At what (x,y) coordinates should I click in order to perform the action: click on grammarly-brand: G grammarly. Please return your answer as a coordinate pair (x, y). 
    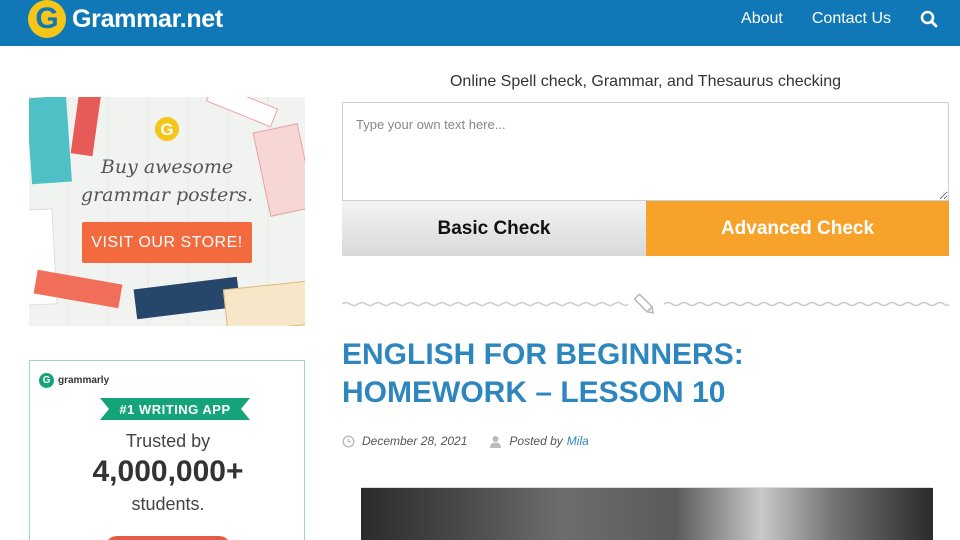
    Looking at the image, I should click on (74, 380).